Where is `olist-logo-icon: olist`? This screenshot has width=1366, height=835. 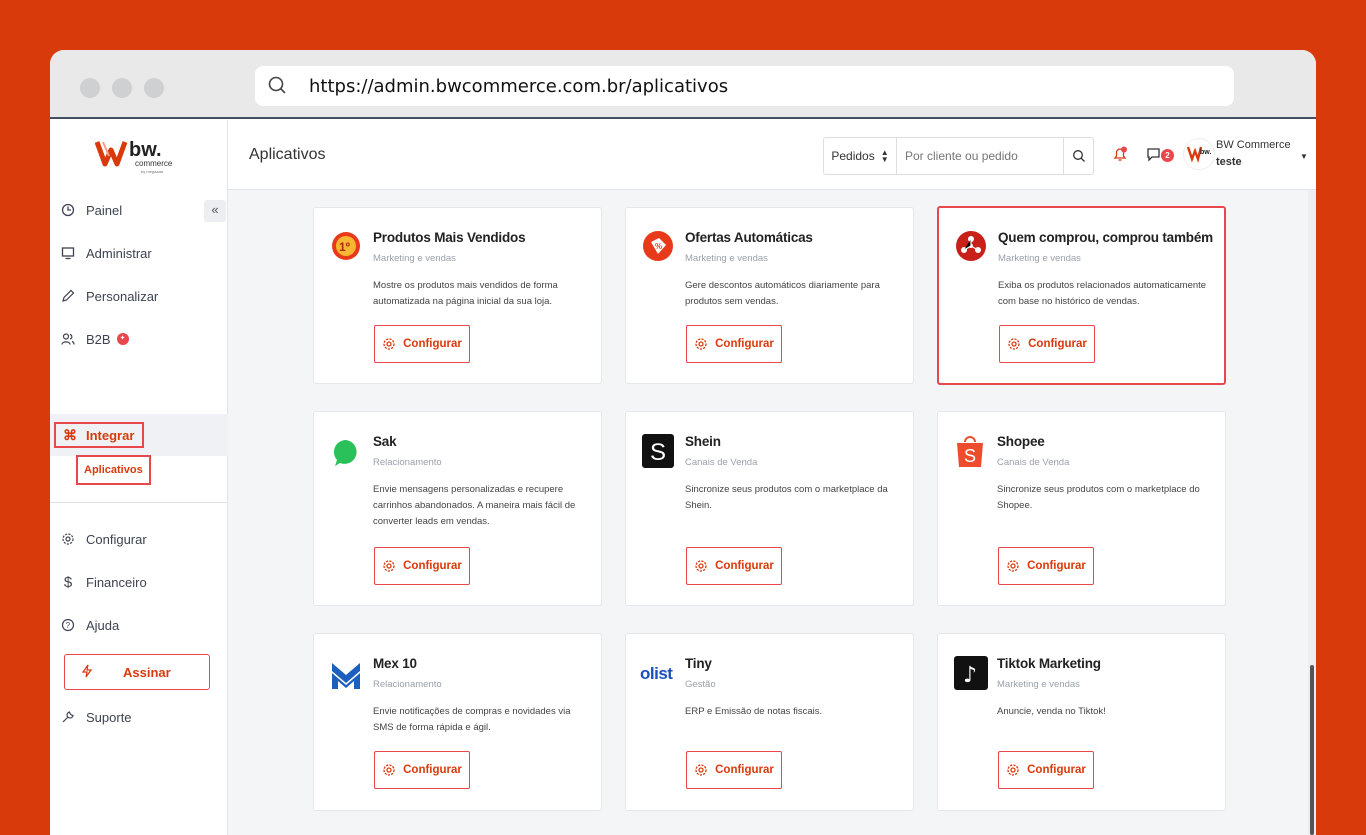
olist-logo-icon: olist is located at coordinates (656, 673).